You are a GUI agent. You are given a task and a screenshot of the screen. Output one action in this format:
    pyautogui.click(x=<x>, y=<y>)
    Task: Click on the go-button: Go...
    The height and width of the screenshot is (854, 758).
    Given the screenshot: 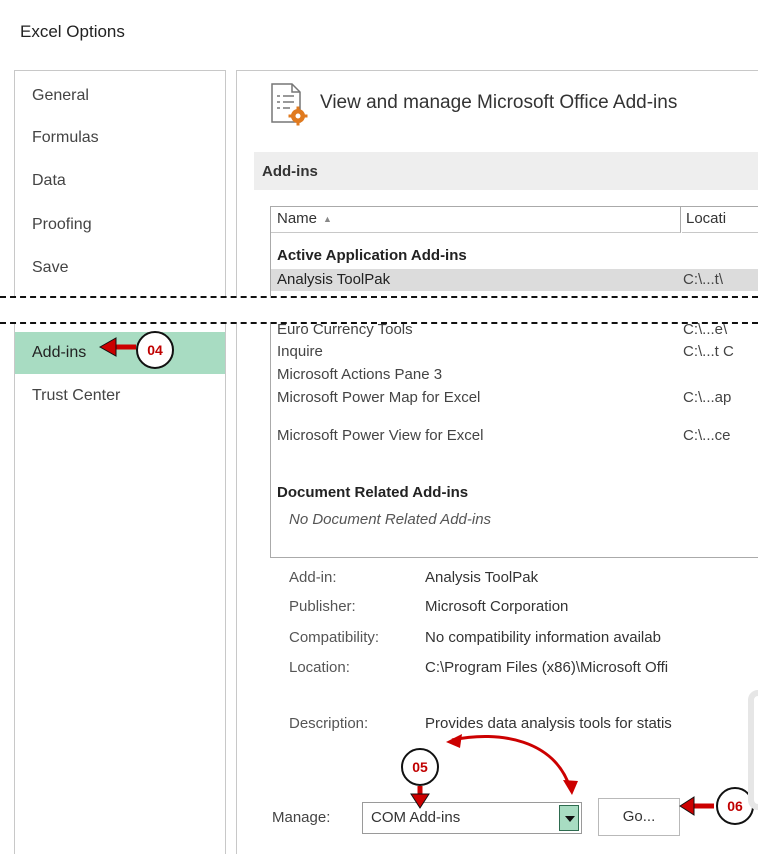 What is the action you would take?
    pyautogui.click(x=639, y=817)
    